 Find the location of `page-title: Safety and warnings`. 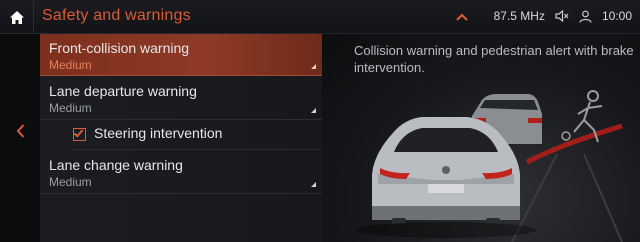

page-title: Safety and warnings is located at coordinates (116, 15).